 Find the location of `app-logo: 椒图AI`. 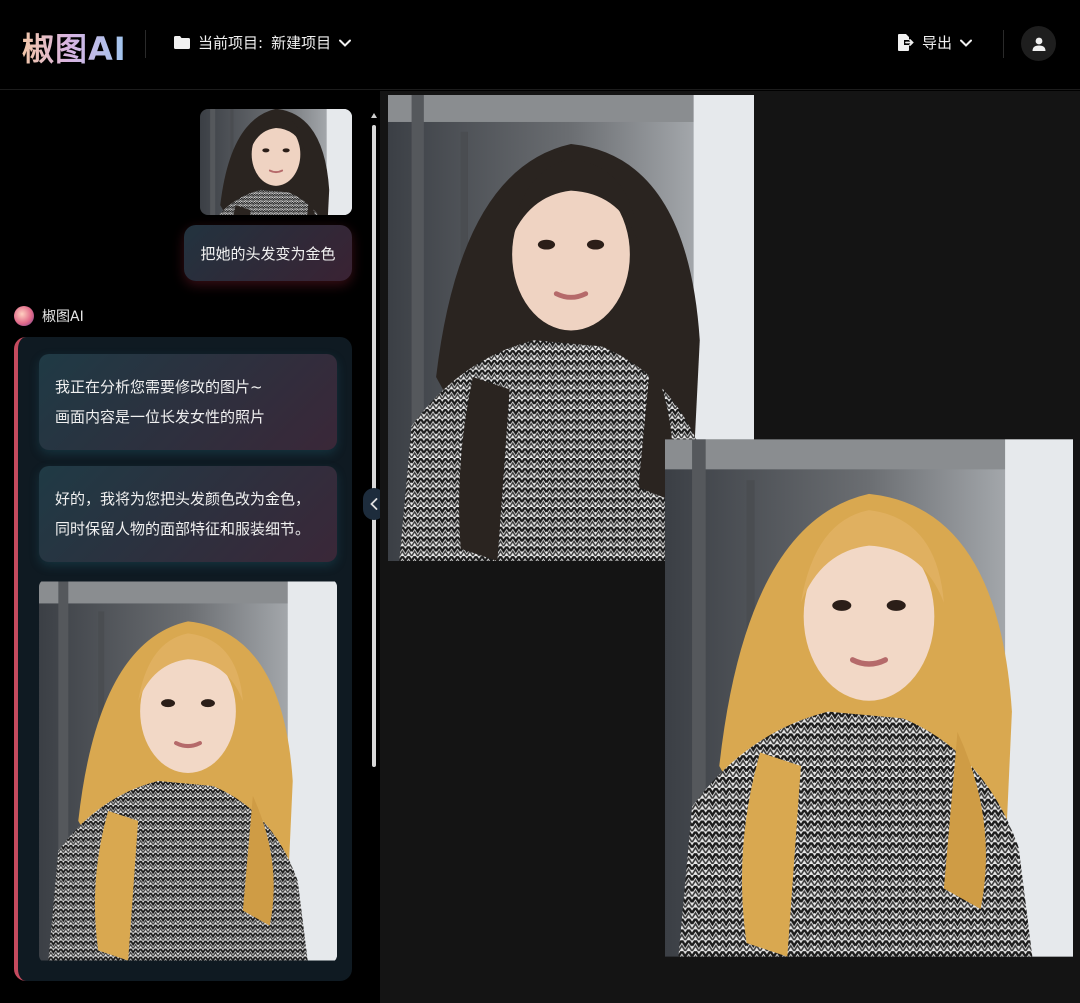

app-logo: 椒图AI is located at coordinates (74, 47).